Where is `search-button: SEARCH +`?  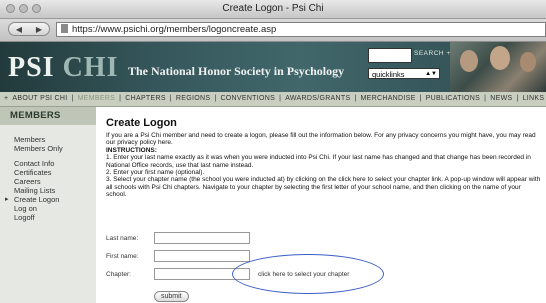
search-button: SEARCH + is located at coordinates (432, 53).